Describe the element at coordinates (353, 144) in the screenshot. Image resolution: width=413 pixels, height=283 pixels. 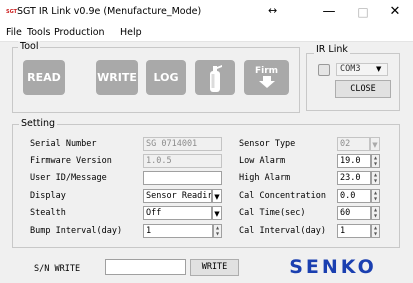
I see `sensor-type-select: 02` at that location.